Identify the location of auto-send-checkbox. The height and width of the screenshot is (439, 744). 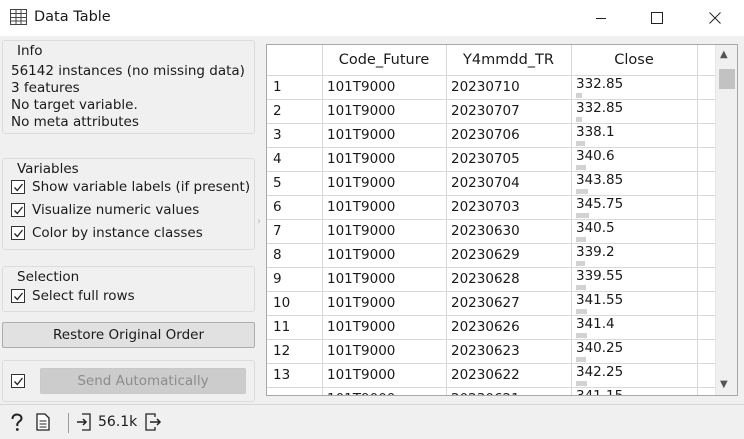
(21, 381).